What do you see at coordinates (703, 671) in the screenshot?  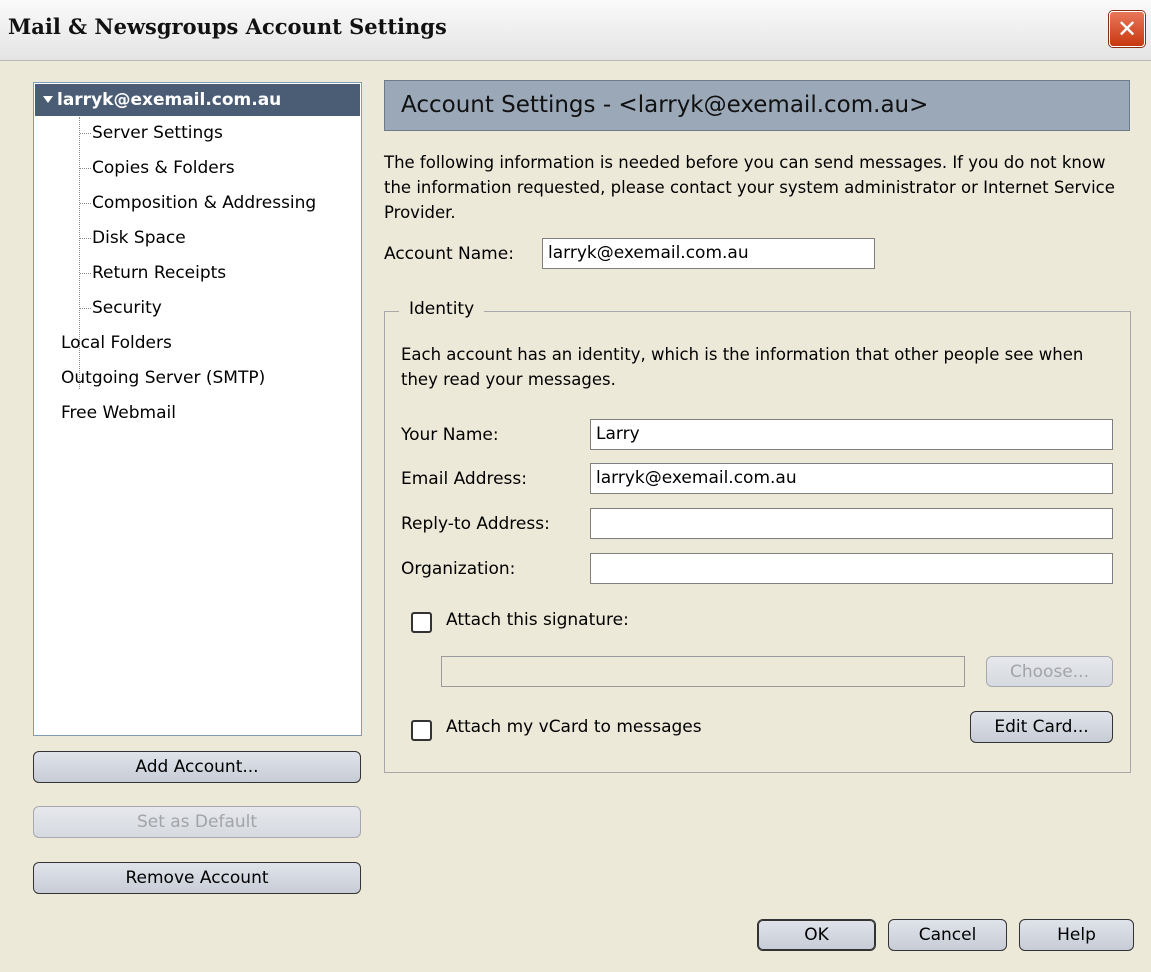 I see `signature-path-field` at bounding box center [703, 671].